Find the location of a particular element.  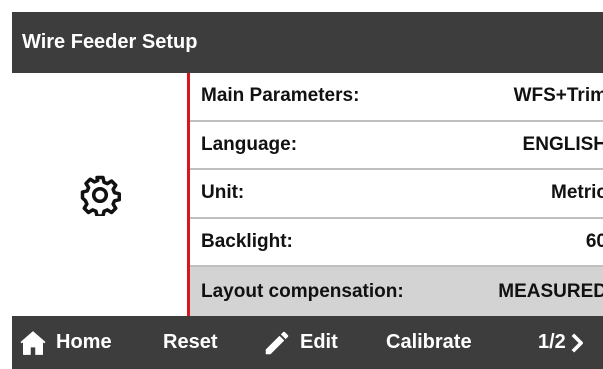

setting-value: ENGLISH is located at coordinates (562, 144).